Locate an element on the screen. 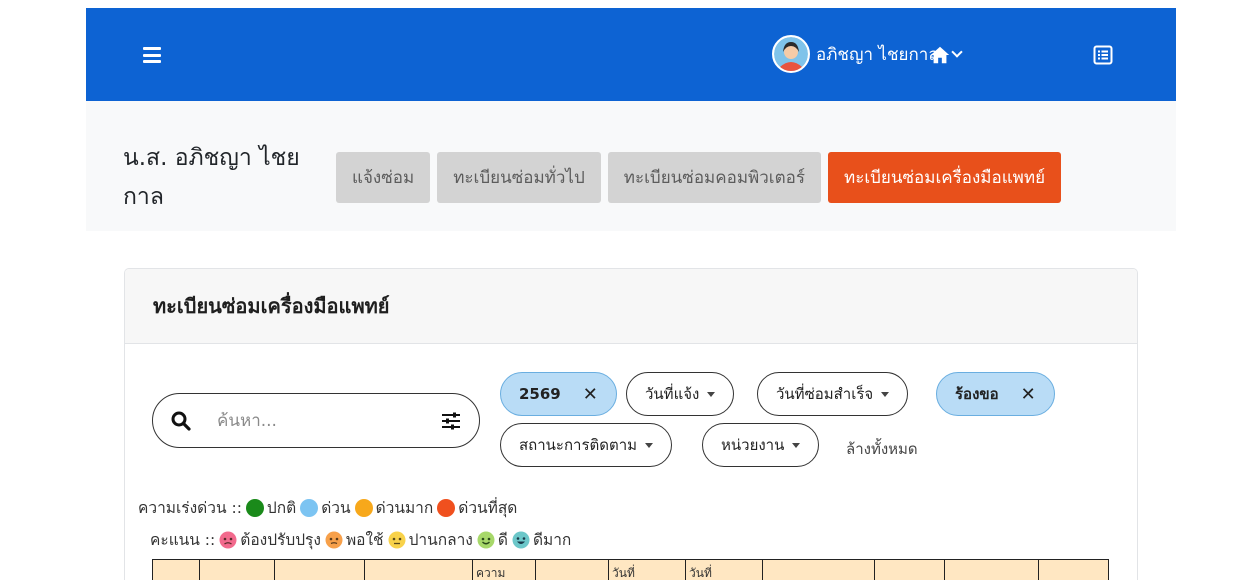 The image size is (1250, 580). user-full-name: น.ส. อภิชญา ไชยกาล is located at coordinates (211, 177).